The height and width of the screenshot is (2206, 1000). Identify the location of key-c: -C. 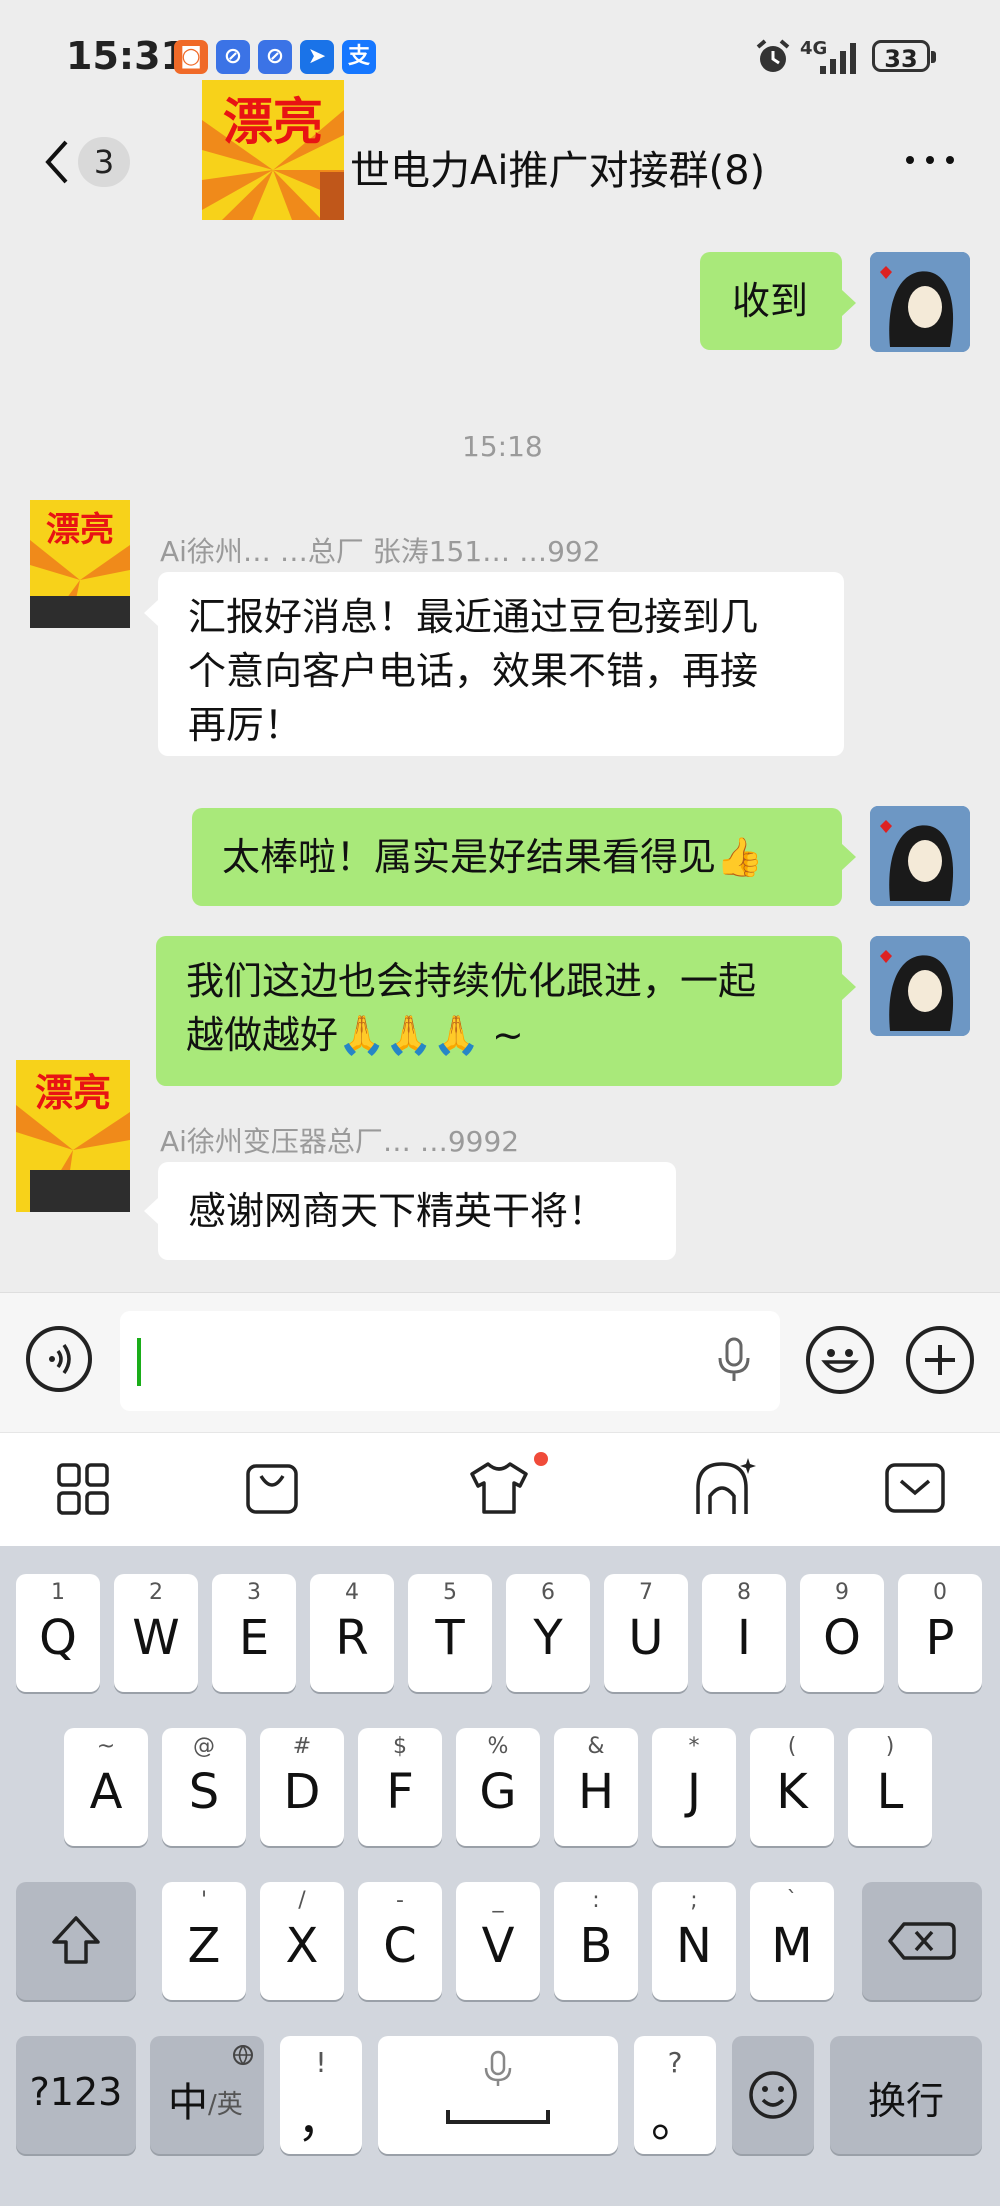
(400, 1941).